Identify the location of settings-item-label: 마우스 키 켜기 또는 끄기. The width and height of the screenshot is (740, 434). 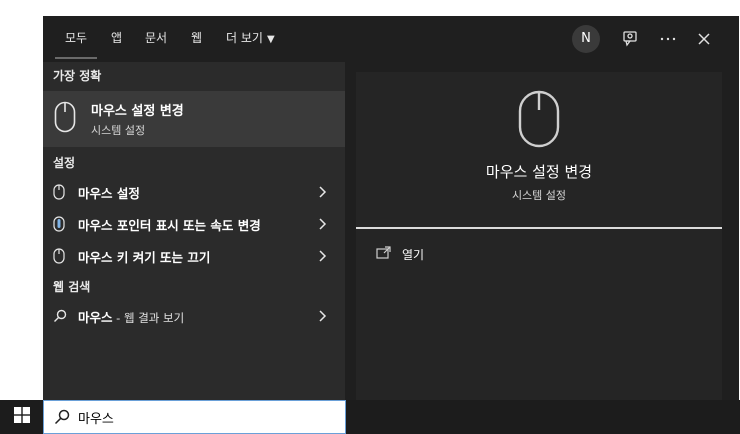
(144, 257).